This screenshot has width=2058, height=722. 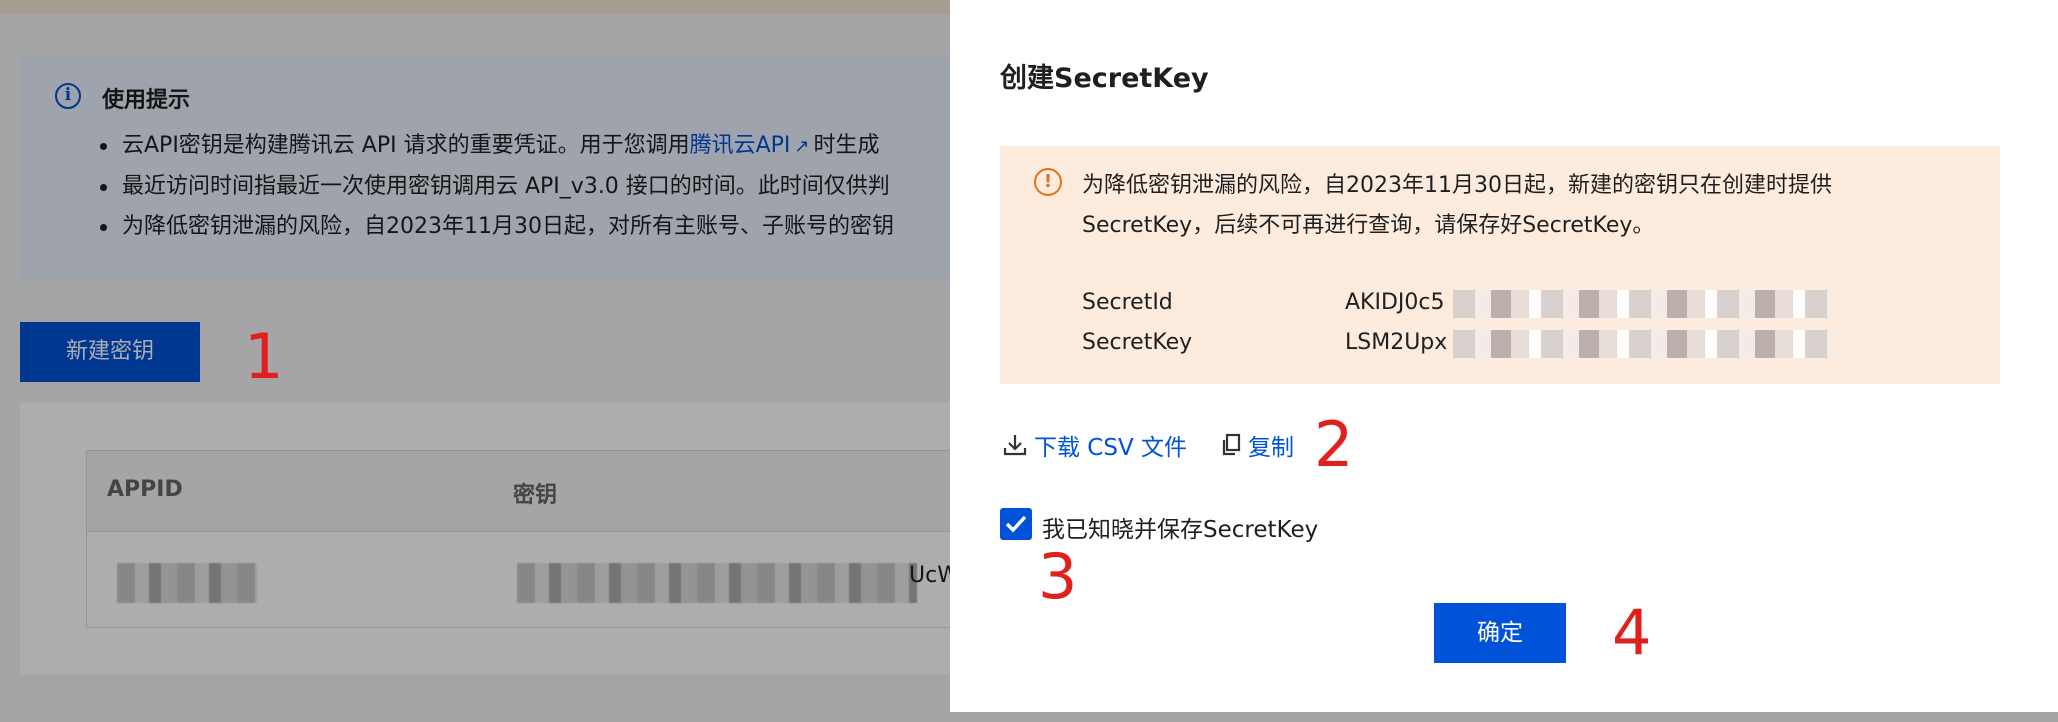 What do you see at coordinates (1500, 633) in the screenshot?
I see `confirm-button: 确定` at bounding box center [1500, 633].